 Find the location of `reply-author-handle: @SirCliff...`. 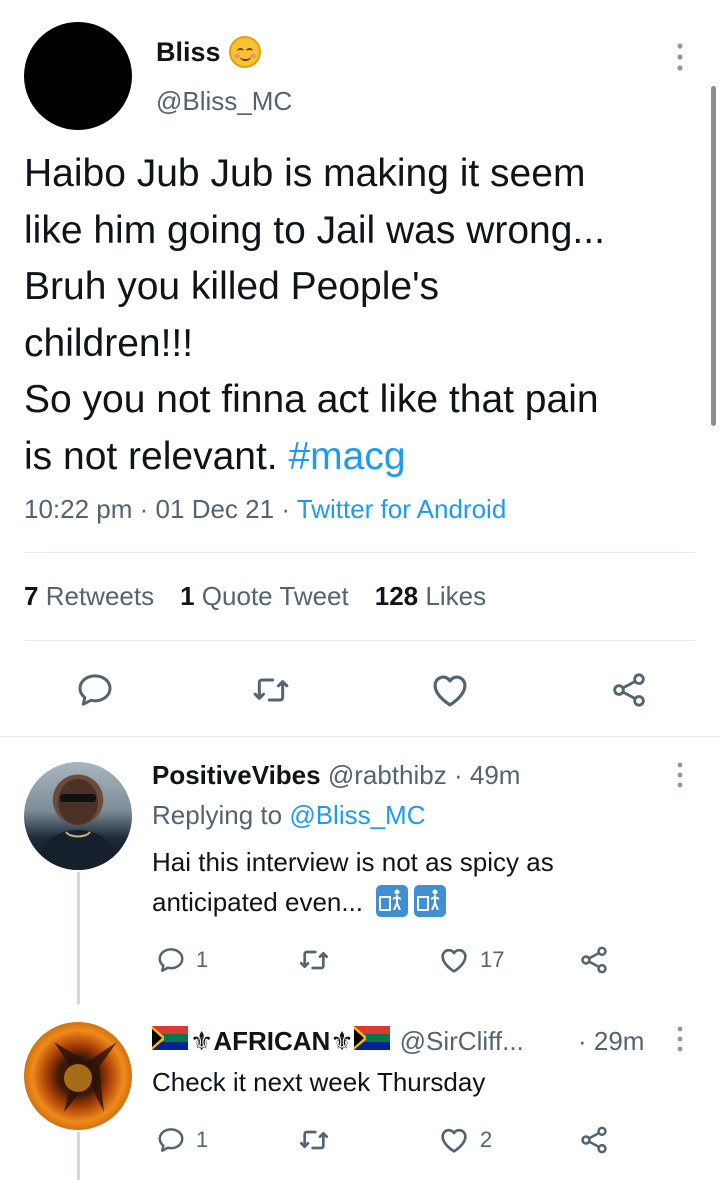

reply-author-handle: @SirCliff... is located at coordinates (462, 1041).